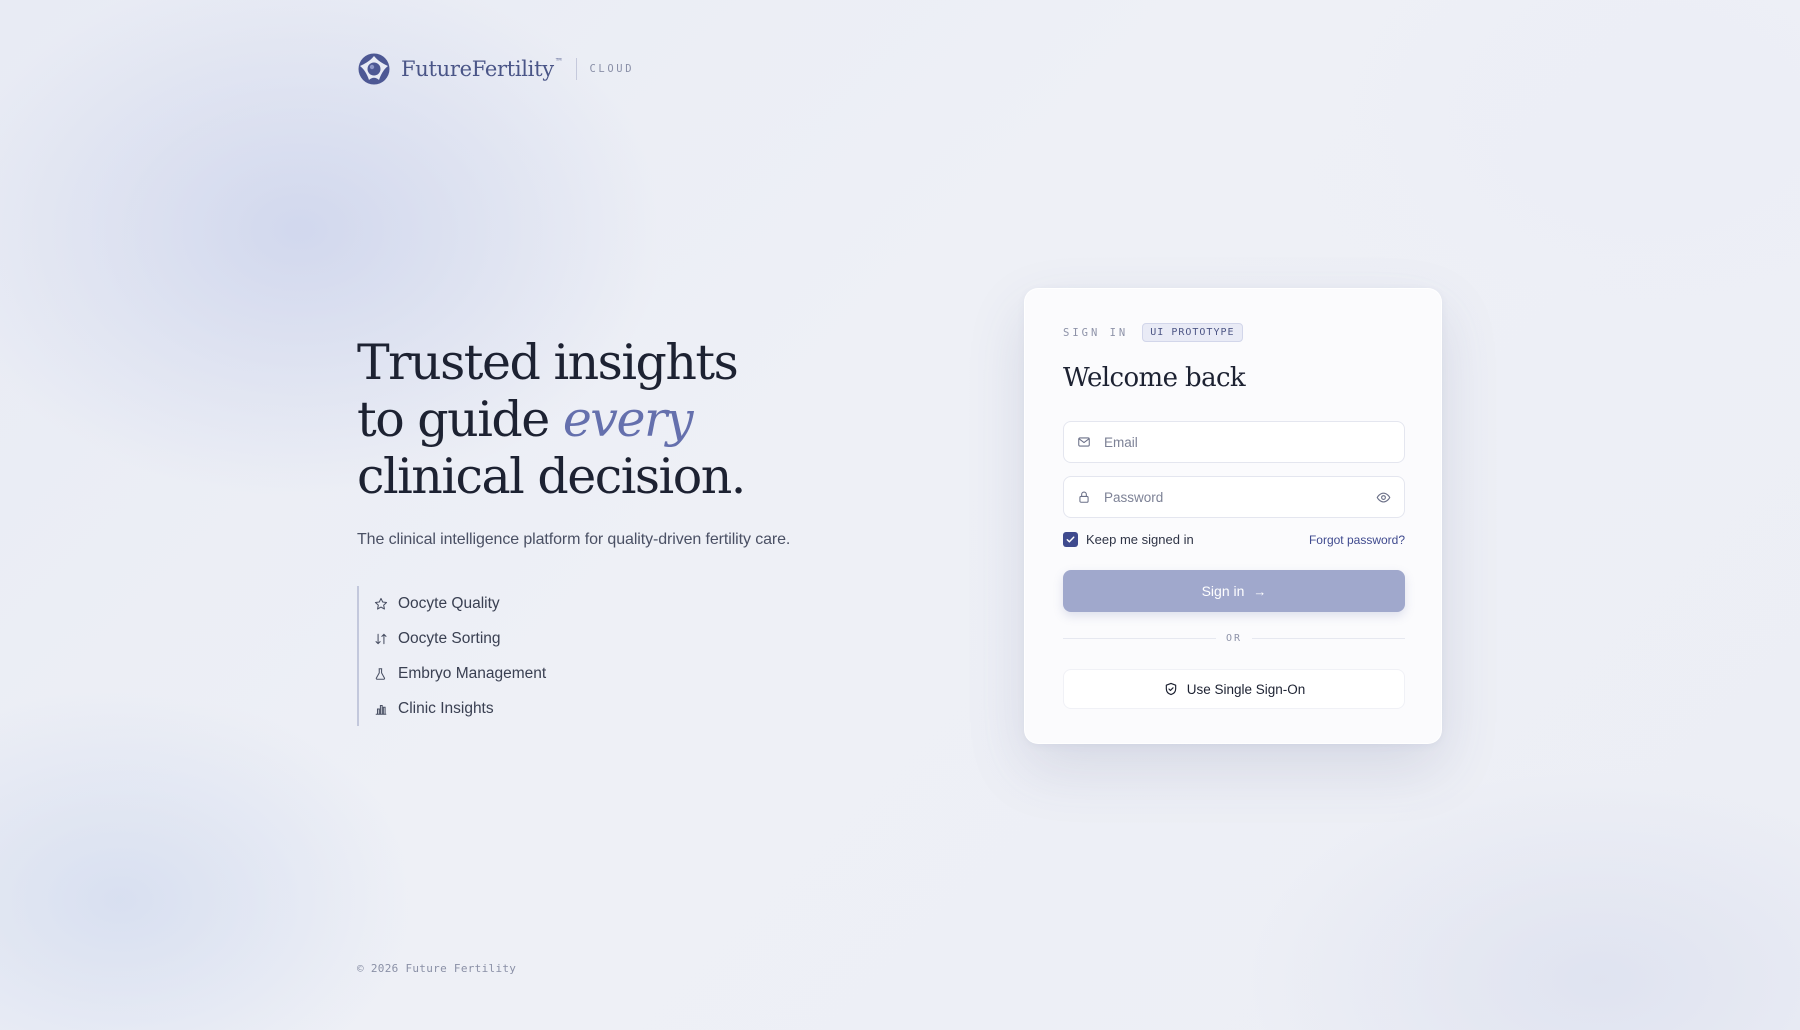  Describe the element at coordinates (381, 674) in the screenshot. I see `flask-icon` at that location.